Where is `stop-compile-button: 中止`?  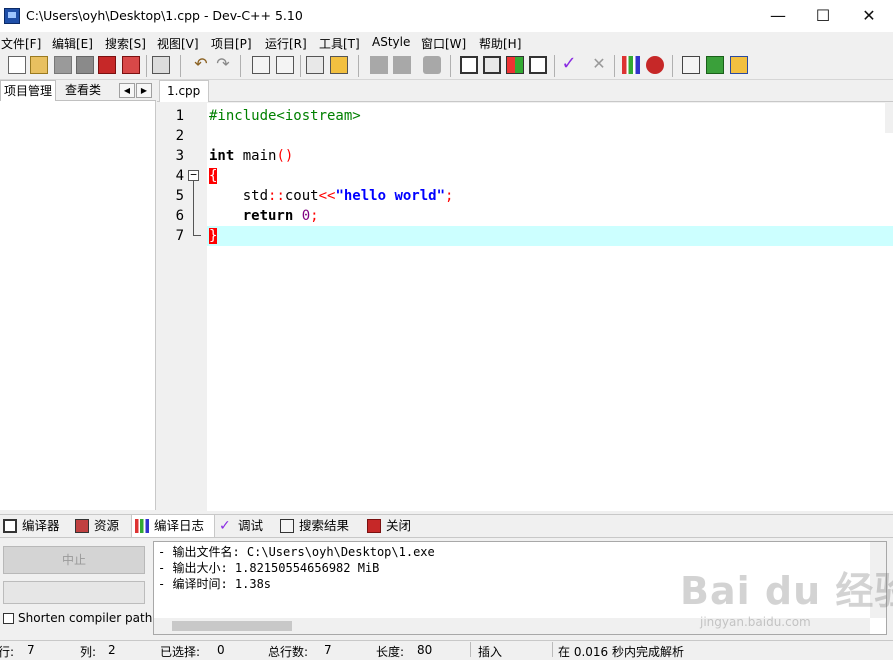 stop-compile-button: 中止 is located at coordinates (74, 560).